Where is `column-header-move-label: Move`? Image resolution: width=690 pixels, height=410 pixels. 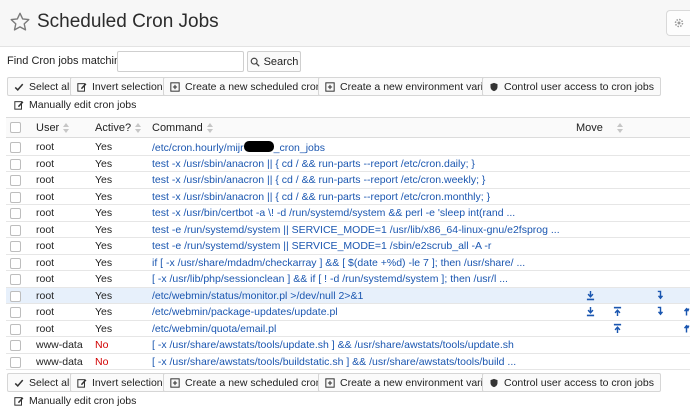
column-header-move-label: Move is located at coordinates (589, 128).